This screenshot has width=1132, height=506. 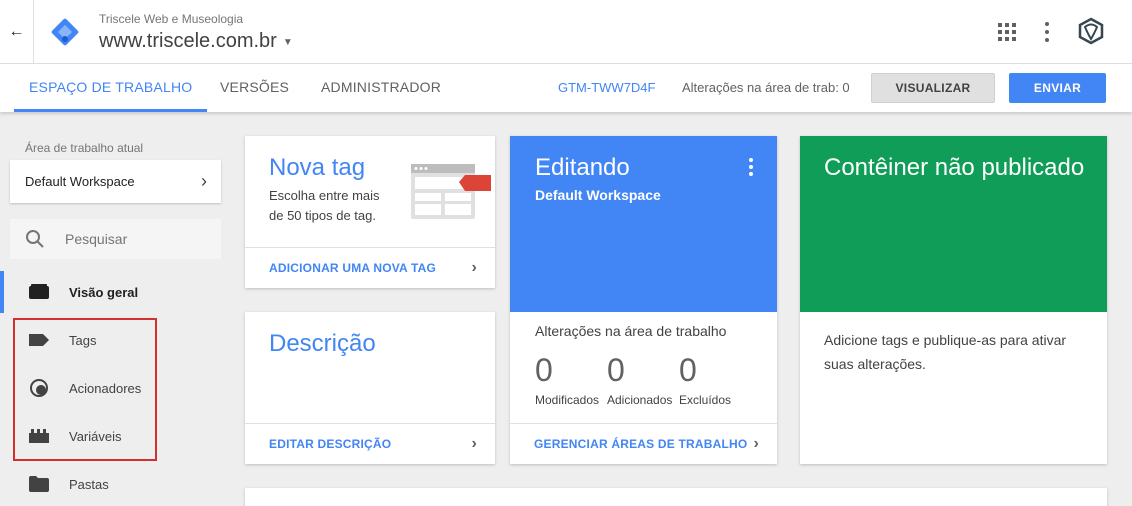 I want to click on new-tag-desc-line: Escolha entre mais, so click(x=324, y=195).